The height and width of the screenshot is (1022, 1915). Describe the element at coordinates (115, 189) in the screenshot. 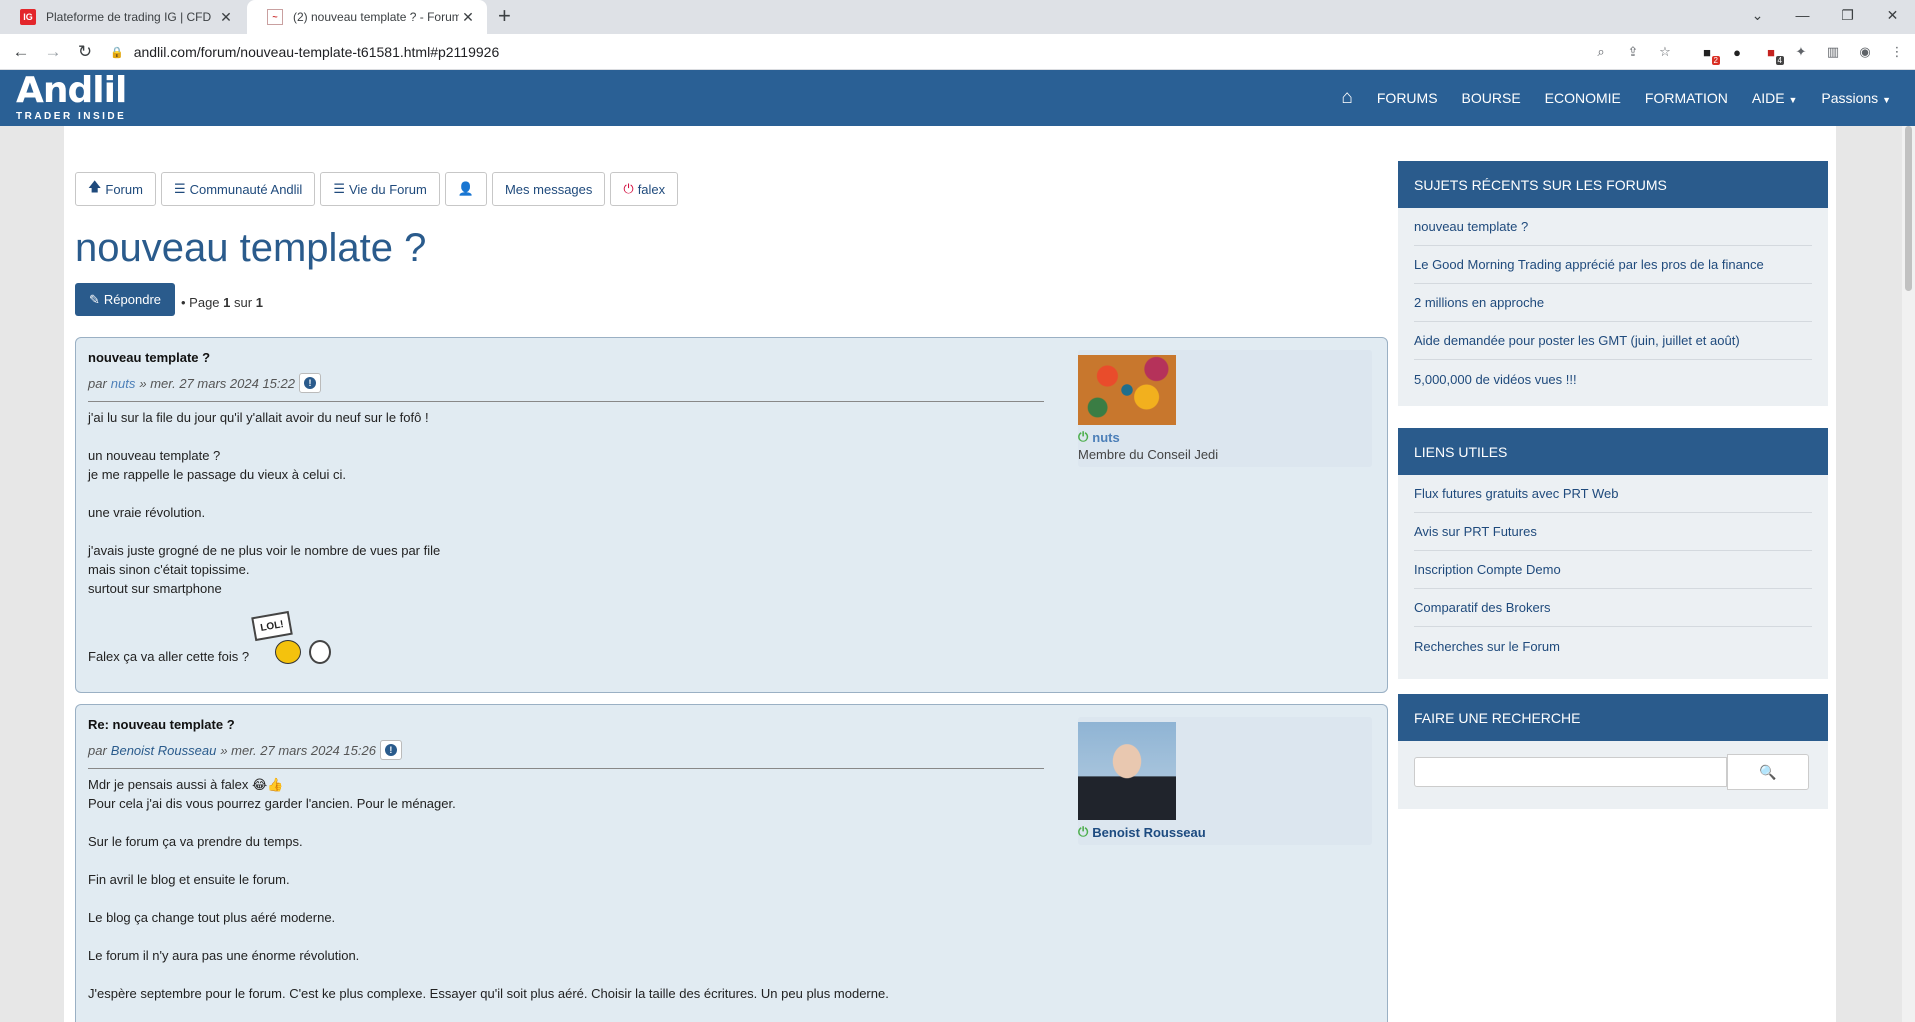

I see `forum-button: 🡅 Forum` at that location.